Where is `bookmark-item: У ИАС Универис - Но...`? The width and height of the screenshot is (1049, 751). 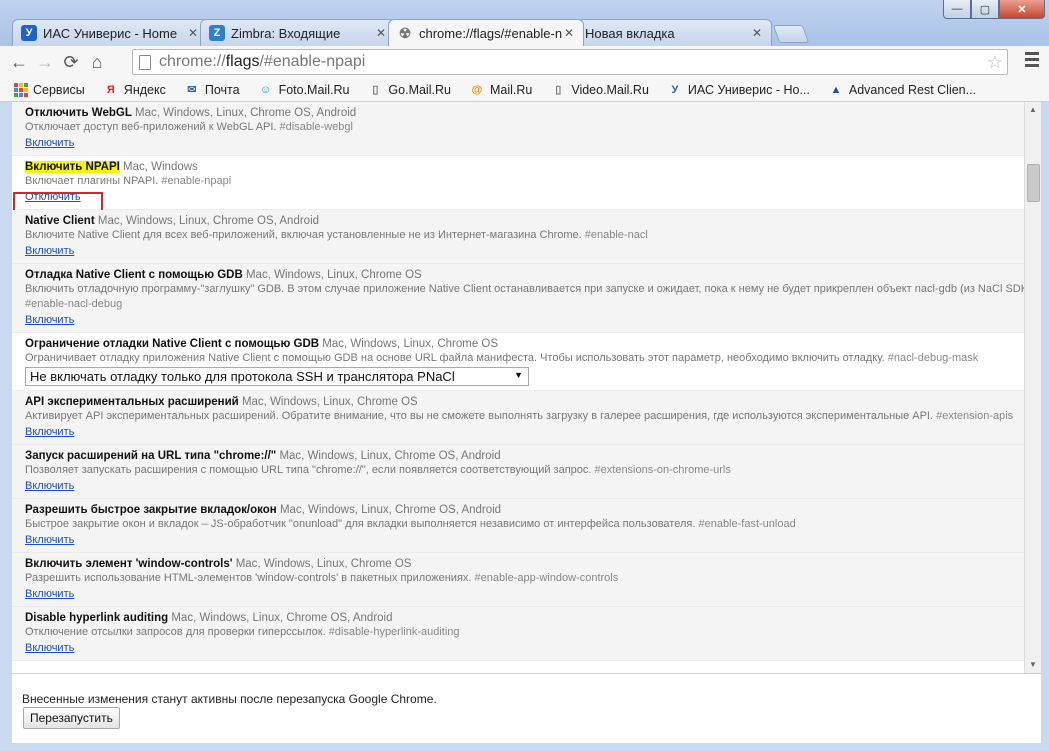
bookmark-item: У ИАС Универис - Но... is located at coordinates (738, 90).